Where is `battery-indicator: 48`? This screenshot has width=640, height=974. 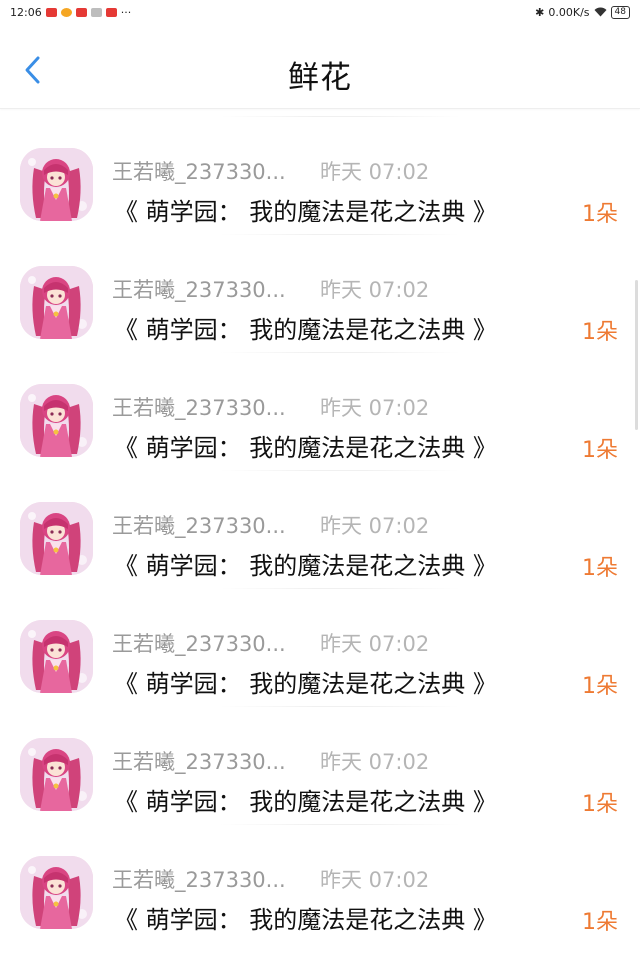 battery-indicator: 48 is located at coordinates (620, 12).